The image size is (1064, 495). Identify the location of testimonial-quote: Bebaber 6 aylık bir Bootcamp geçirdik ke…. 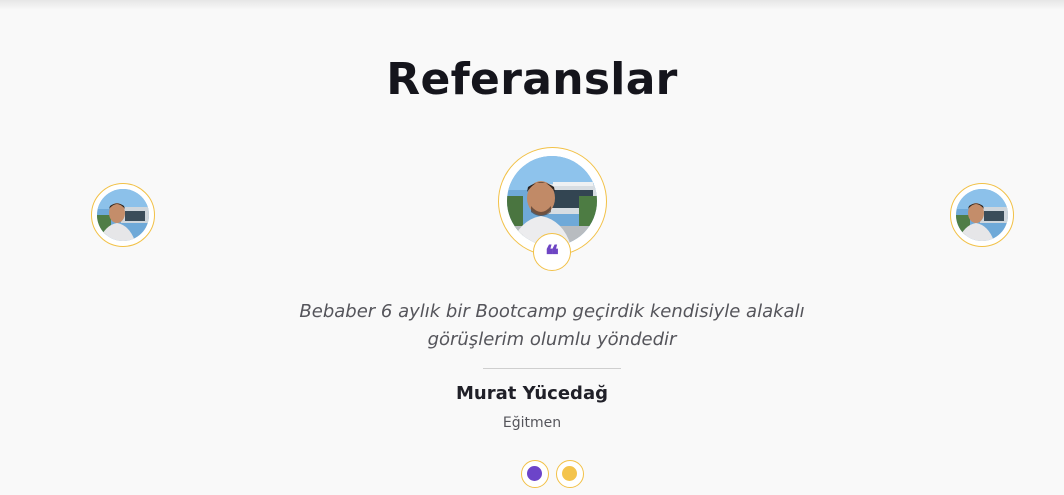
(552, 326).